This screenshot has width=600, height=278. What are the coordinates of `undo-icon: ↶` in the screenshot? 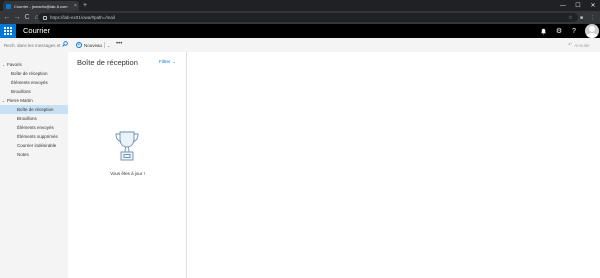 It's located at (570, 45).